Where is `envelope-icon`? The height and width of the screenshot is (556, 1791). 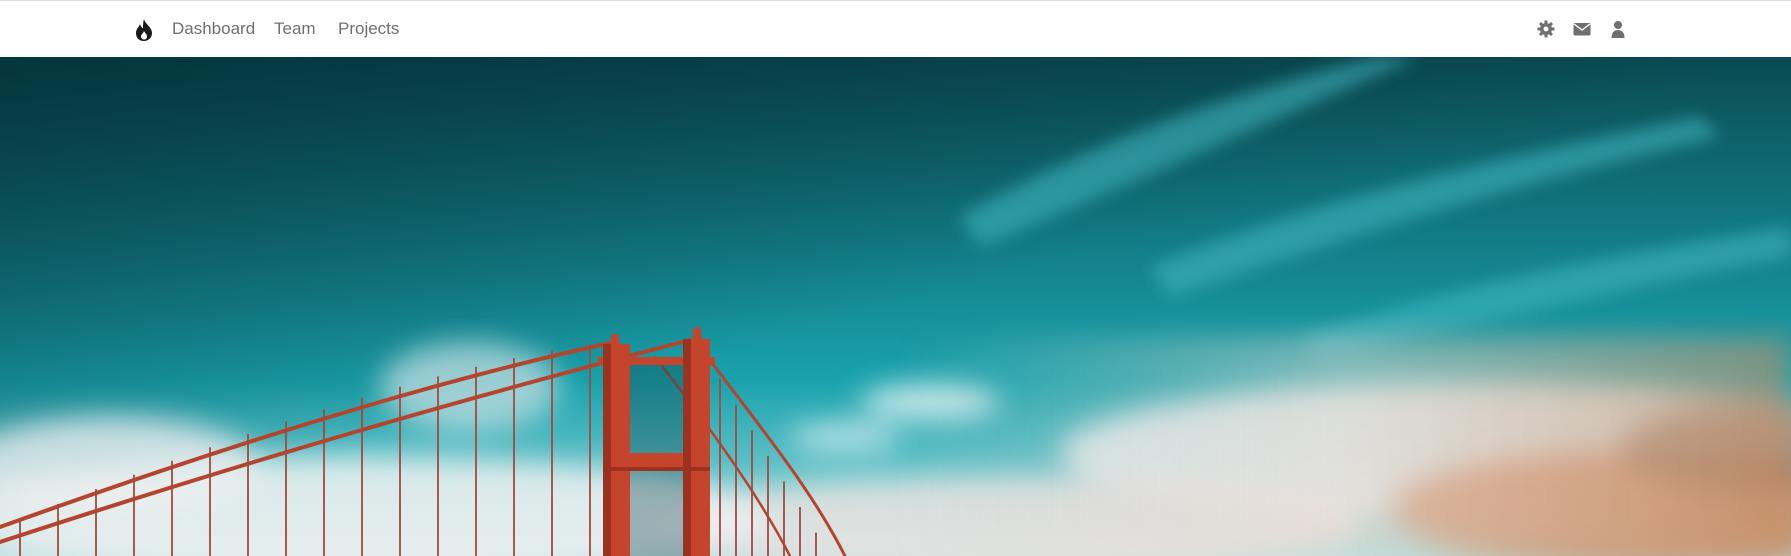 envelope-icon is located at coordinates (1582, 29).